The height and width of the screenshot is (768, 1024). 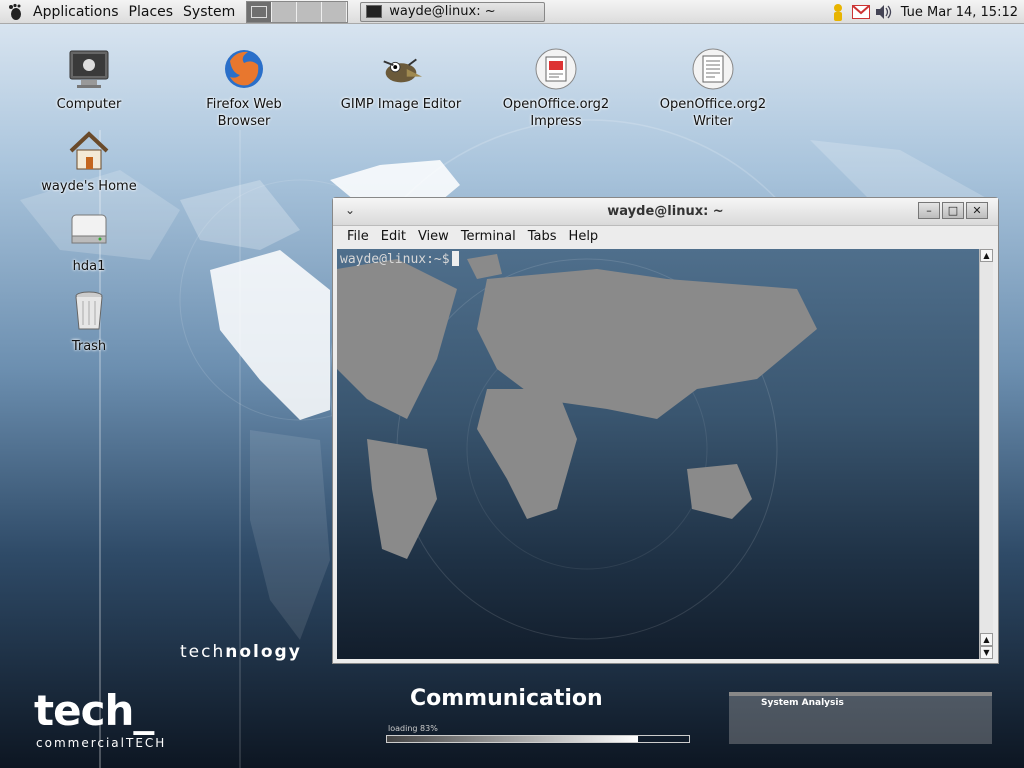 I want to click on desktop-icon-hda1: hda1, so click(x=89, y=241).